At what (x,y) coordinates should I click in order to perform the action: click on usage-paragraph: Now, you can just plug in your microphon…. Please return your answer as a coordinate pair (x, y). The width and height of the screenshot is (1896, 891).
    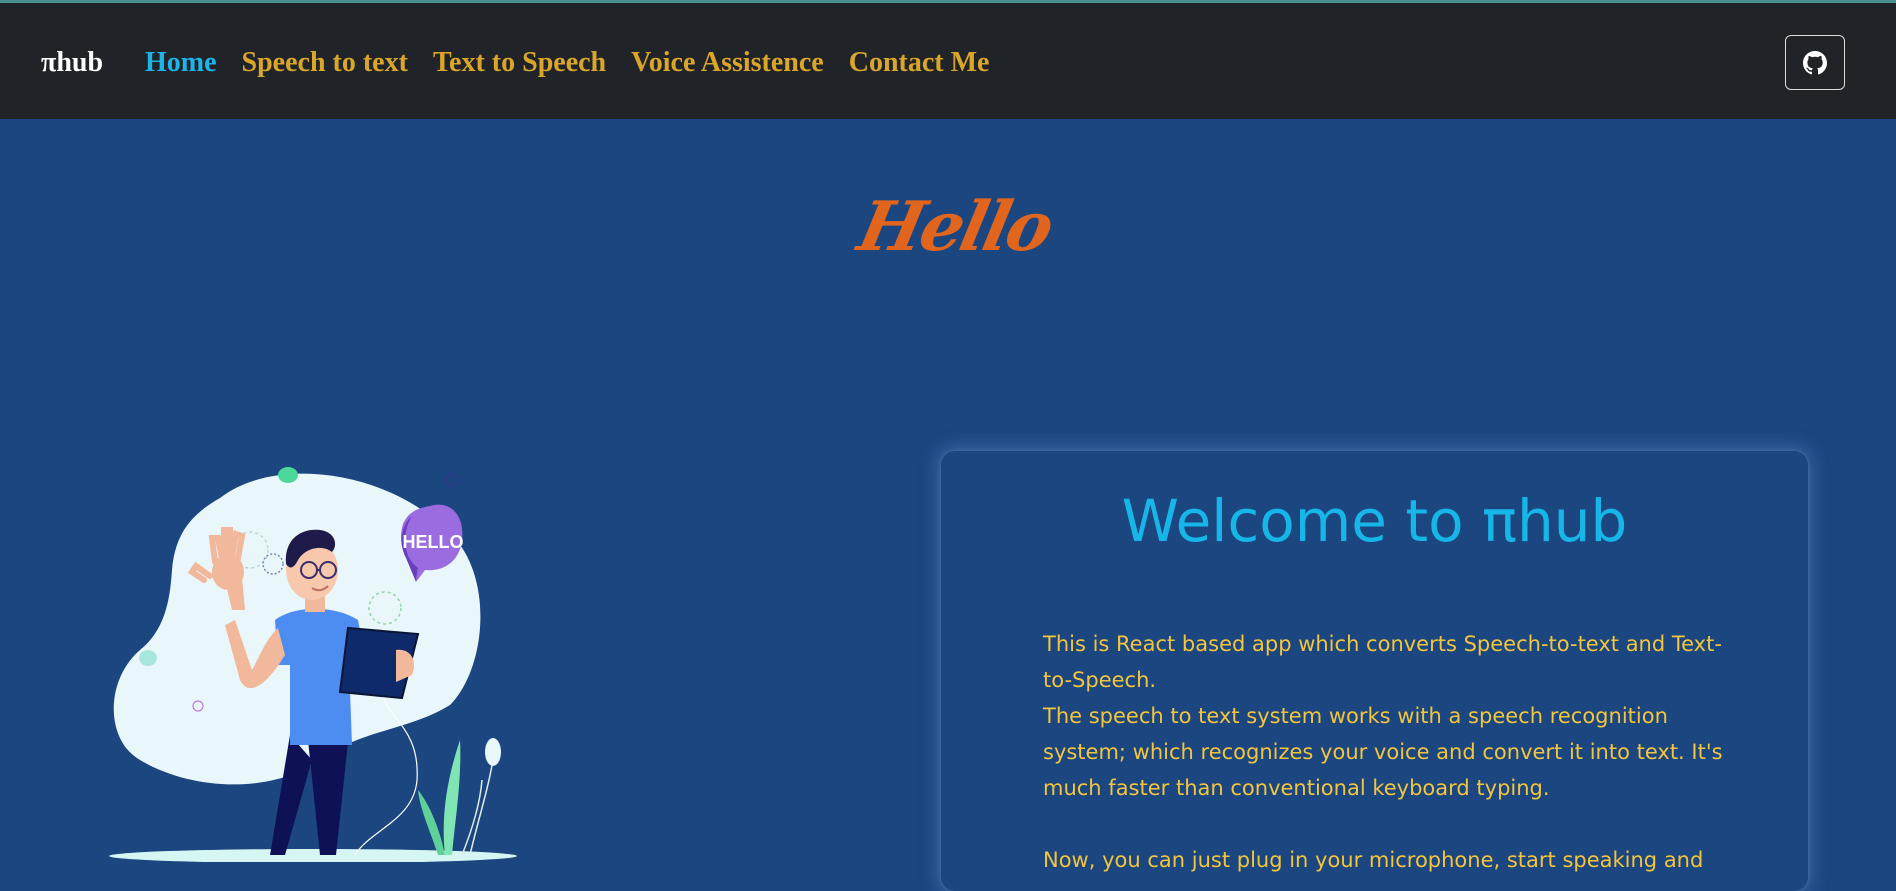
    Looking at the image, I should click on (1373, 860).